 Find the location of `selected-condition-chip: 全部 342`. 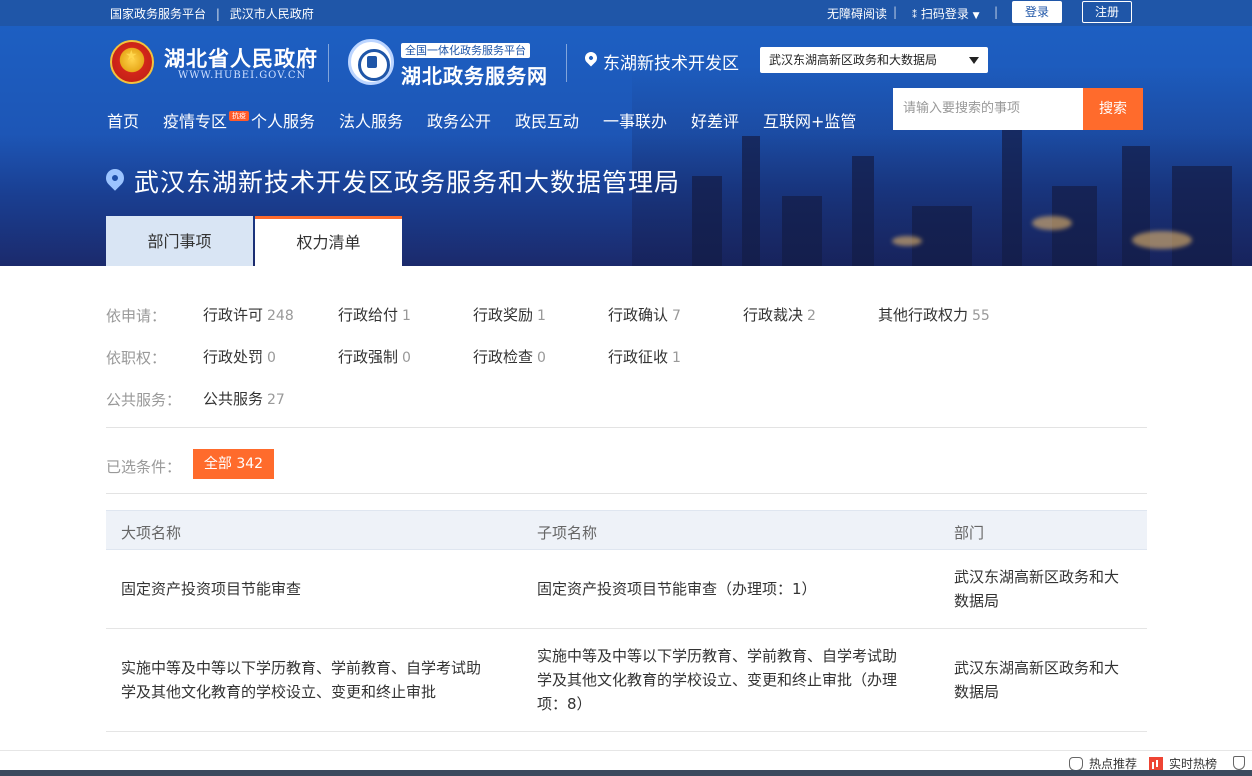

selected-condition-chip: 全部 342 is located at coordinates (233, 464).